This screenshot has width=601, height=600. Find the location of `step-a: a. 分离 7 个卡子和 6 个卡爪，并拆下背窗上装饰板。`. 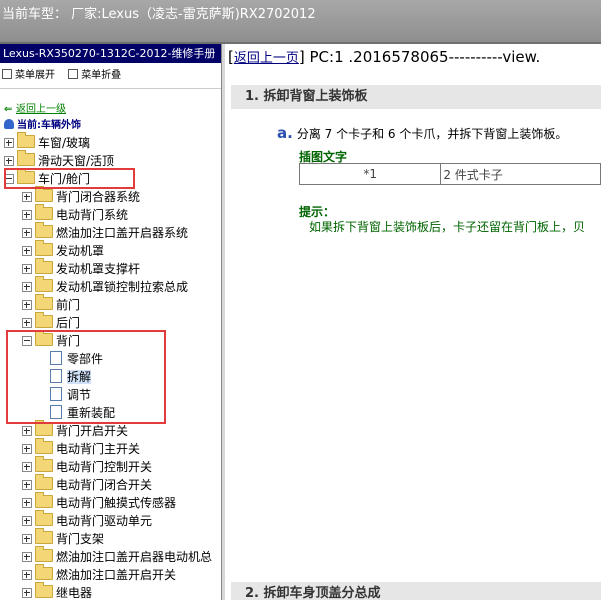

step-a: a. 分离 7 个卡子和 6 个卡爪，并拆下背窗上装饰板。 is located at coordinates (422, 133).